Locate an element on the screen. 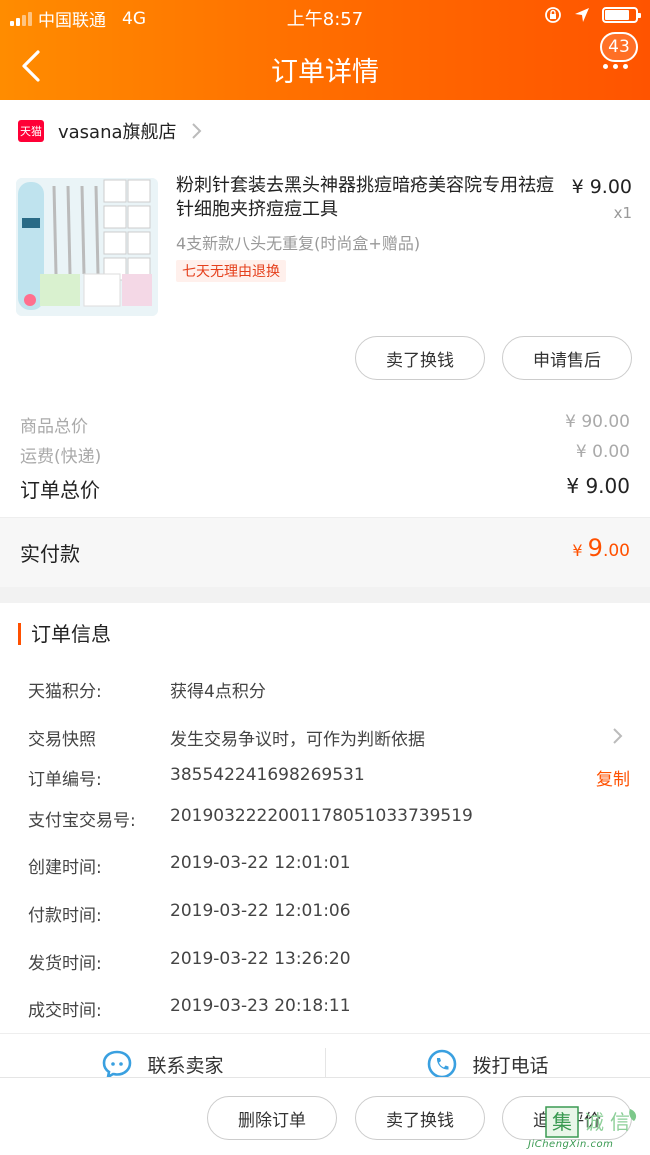 The height and width of the screenshot is (1155, 650). product-image is located at coordinates (87, 247).